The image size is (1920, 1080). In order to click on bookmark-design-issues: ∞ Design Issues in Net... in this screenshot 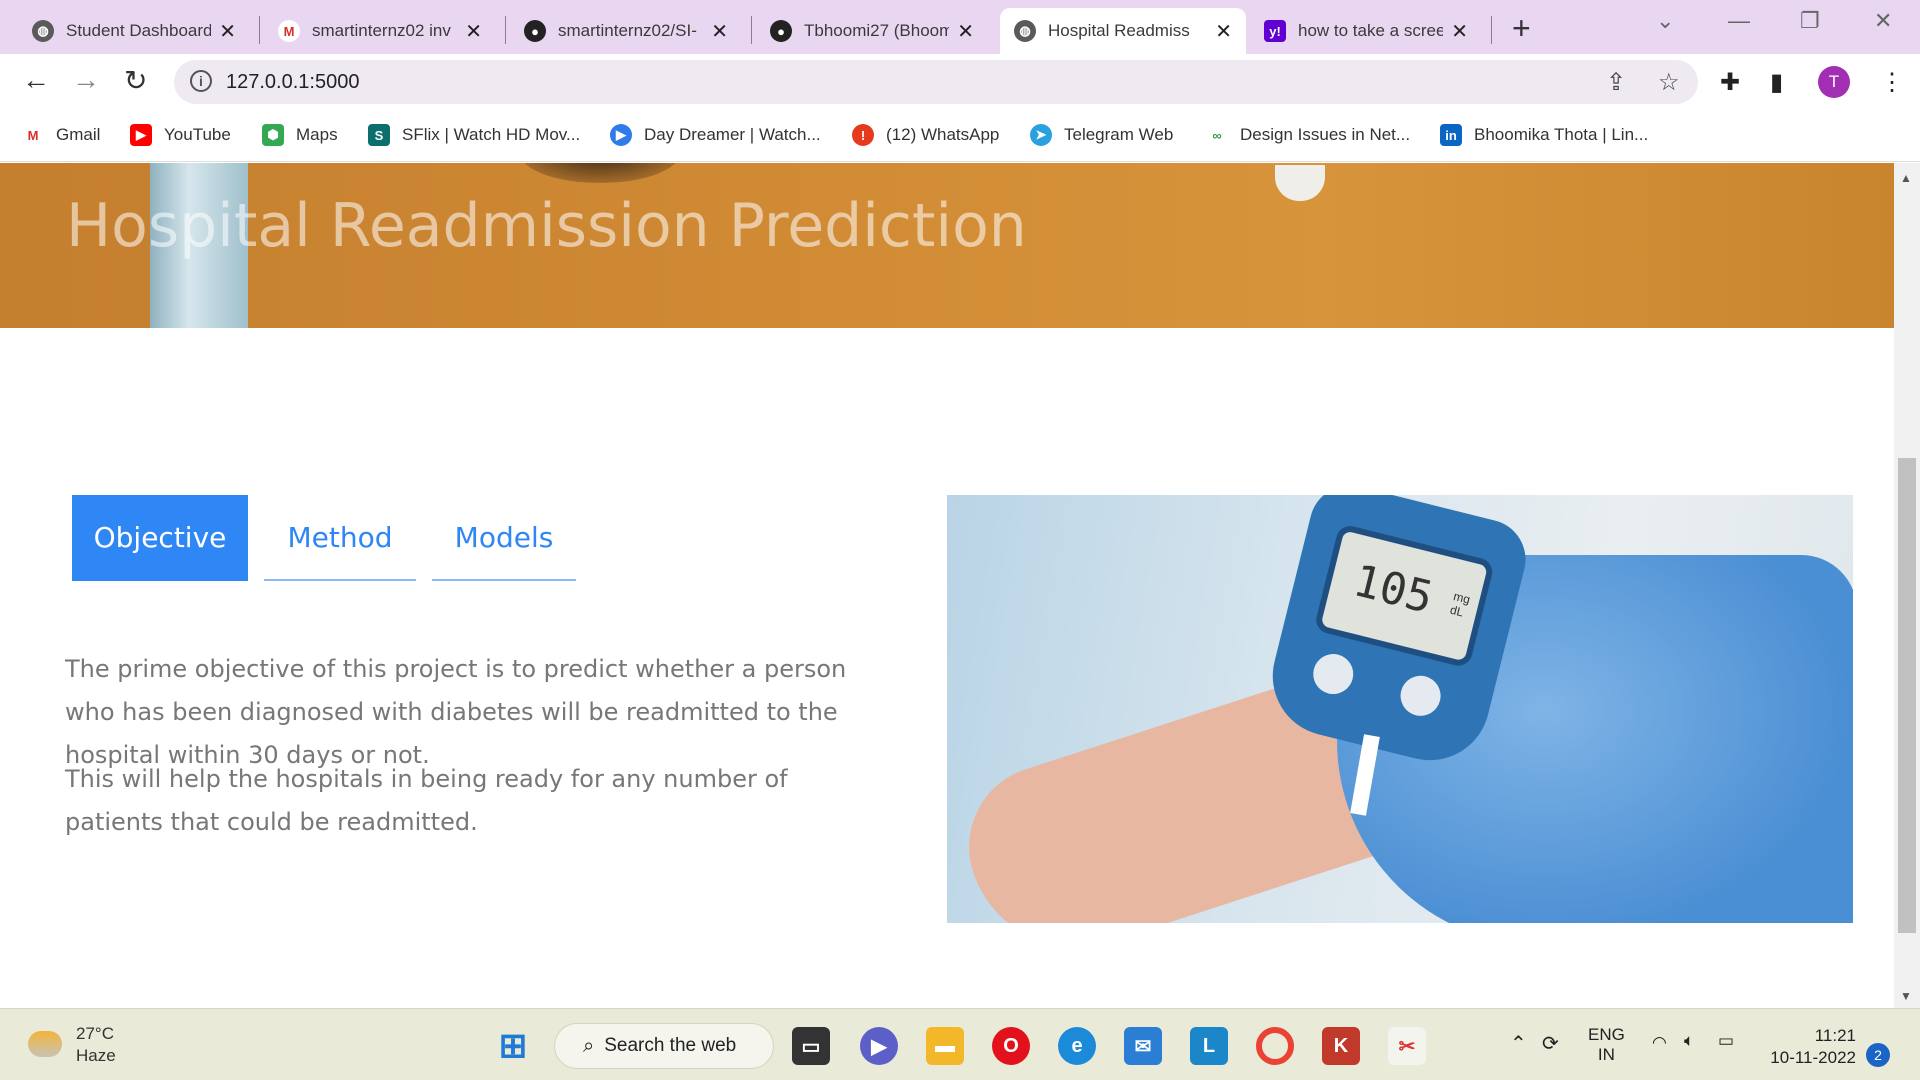, I will do `click(1308, 135)`.